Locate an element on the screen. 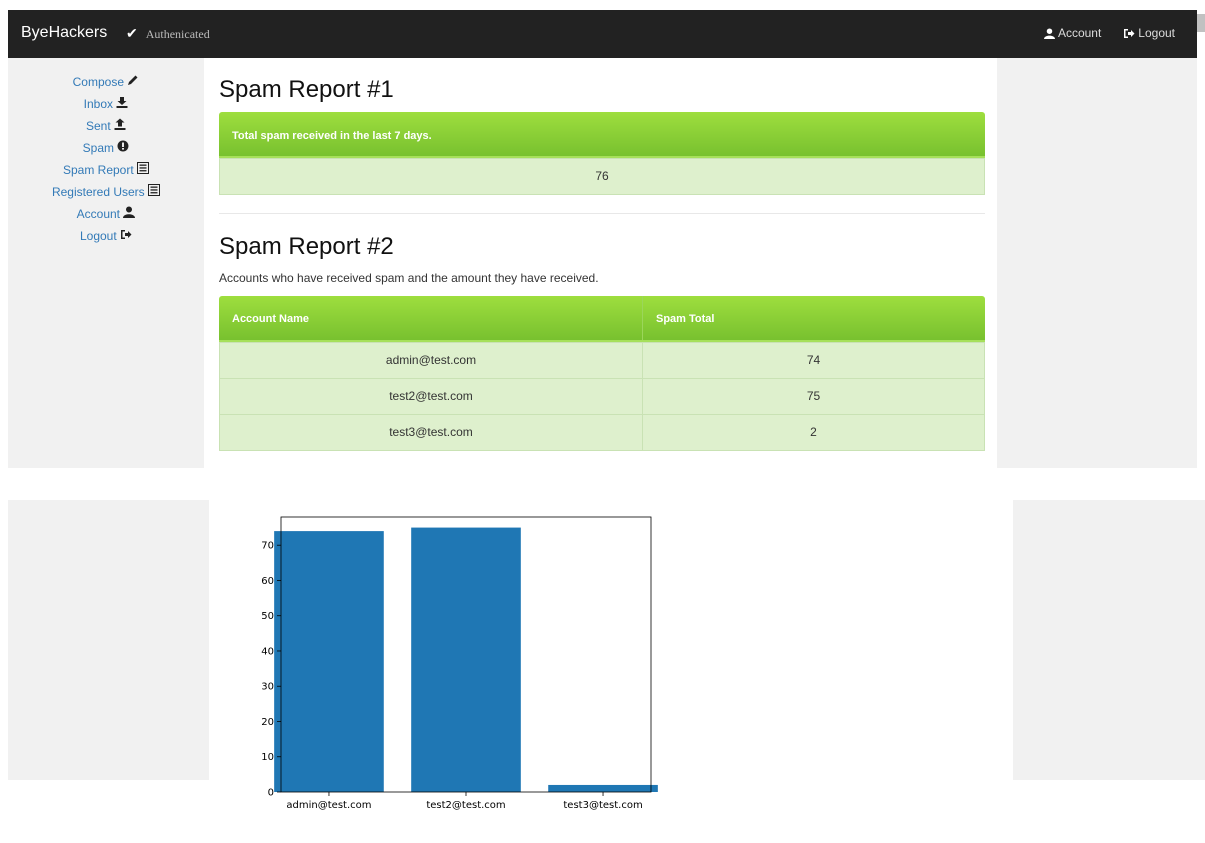 This screenshot has width=1205, height=843. table-cell-account: test3@test.com is located at coordinates (431, 432).